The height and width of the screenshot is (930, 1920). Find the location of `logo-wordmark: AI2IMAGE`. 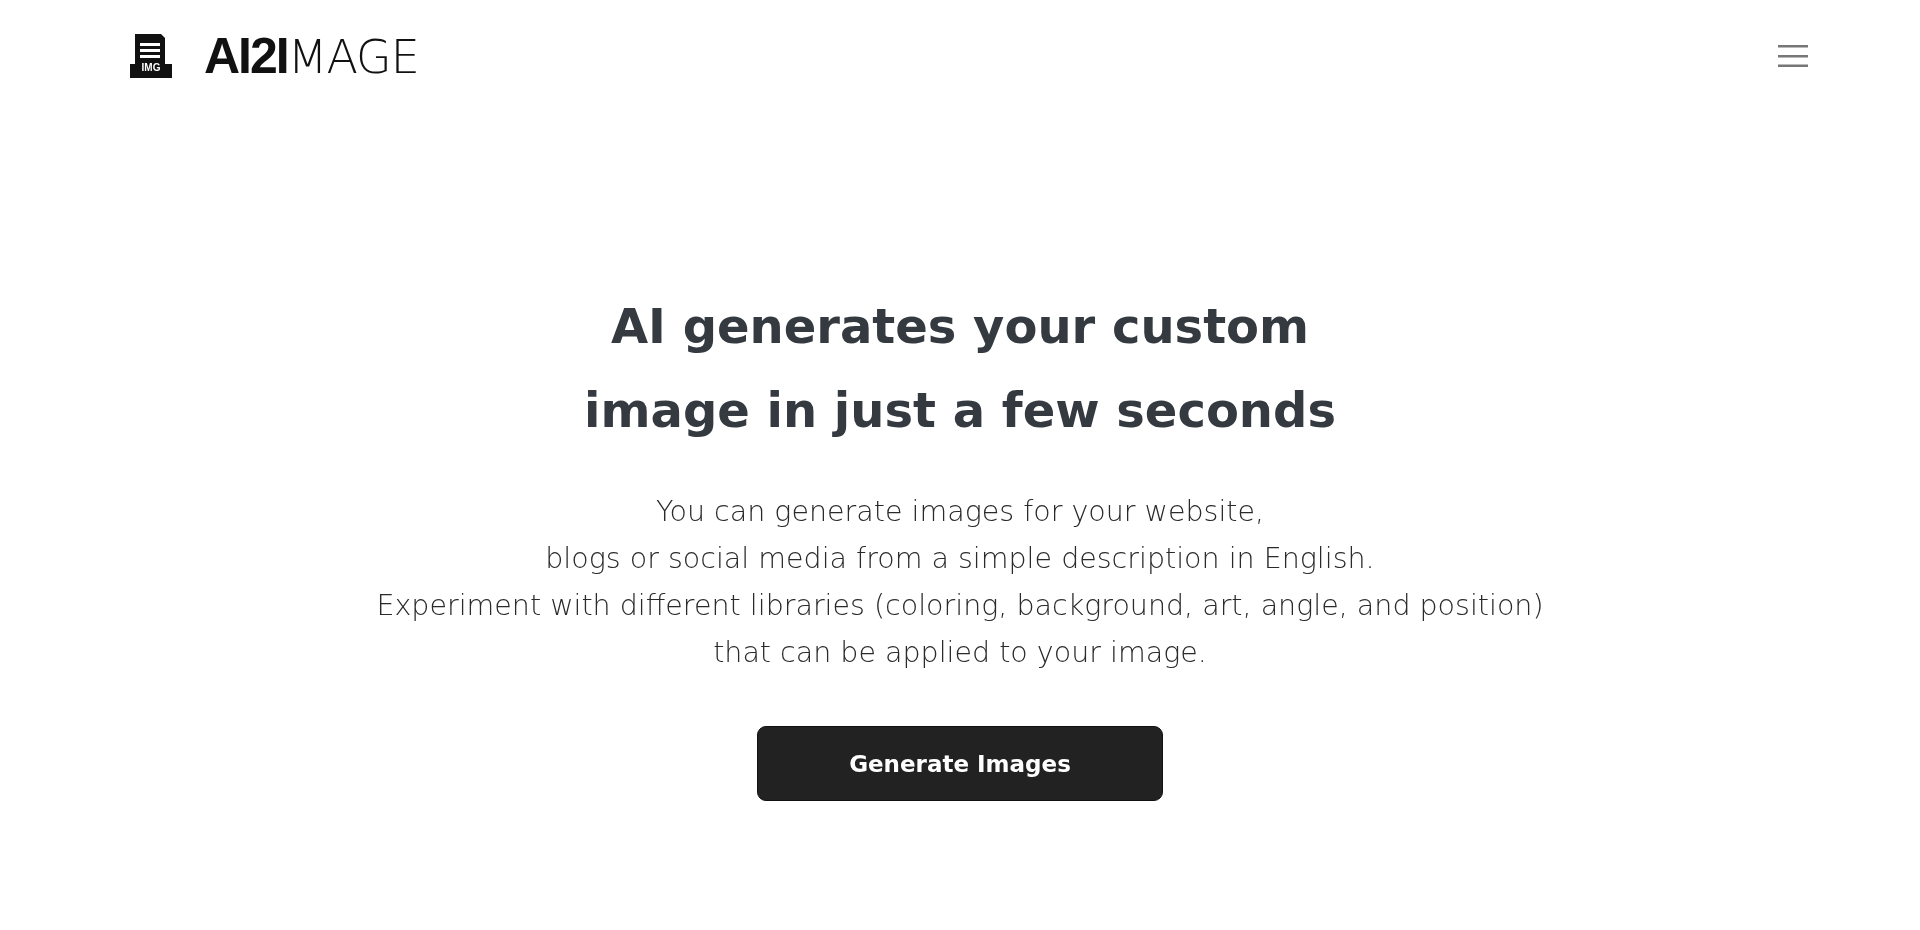

logo-wordmark: AI2IMAGE is located at coordinates (311, 56).